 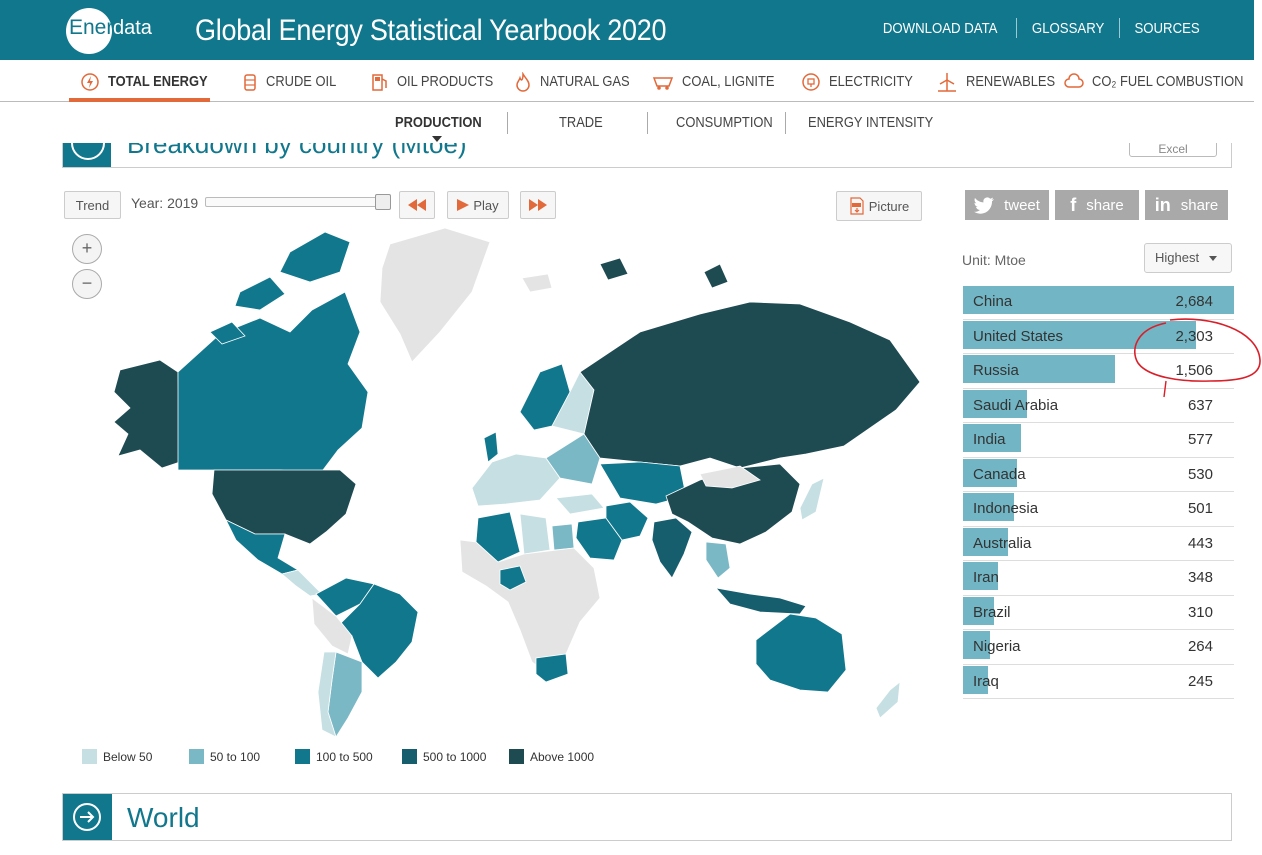 What do you see at coordinates (889, 206) in the screenshot?
I see `picture-label: Picture` at bounding box center [889, 206].